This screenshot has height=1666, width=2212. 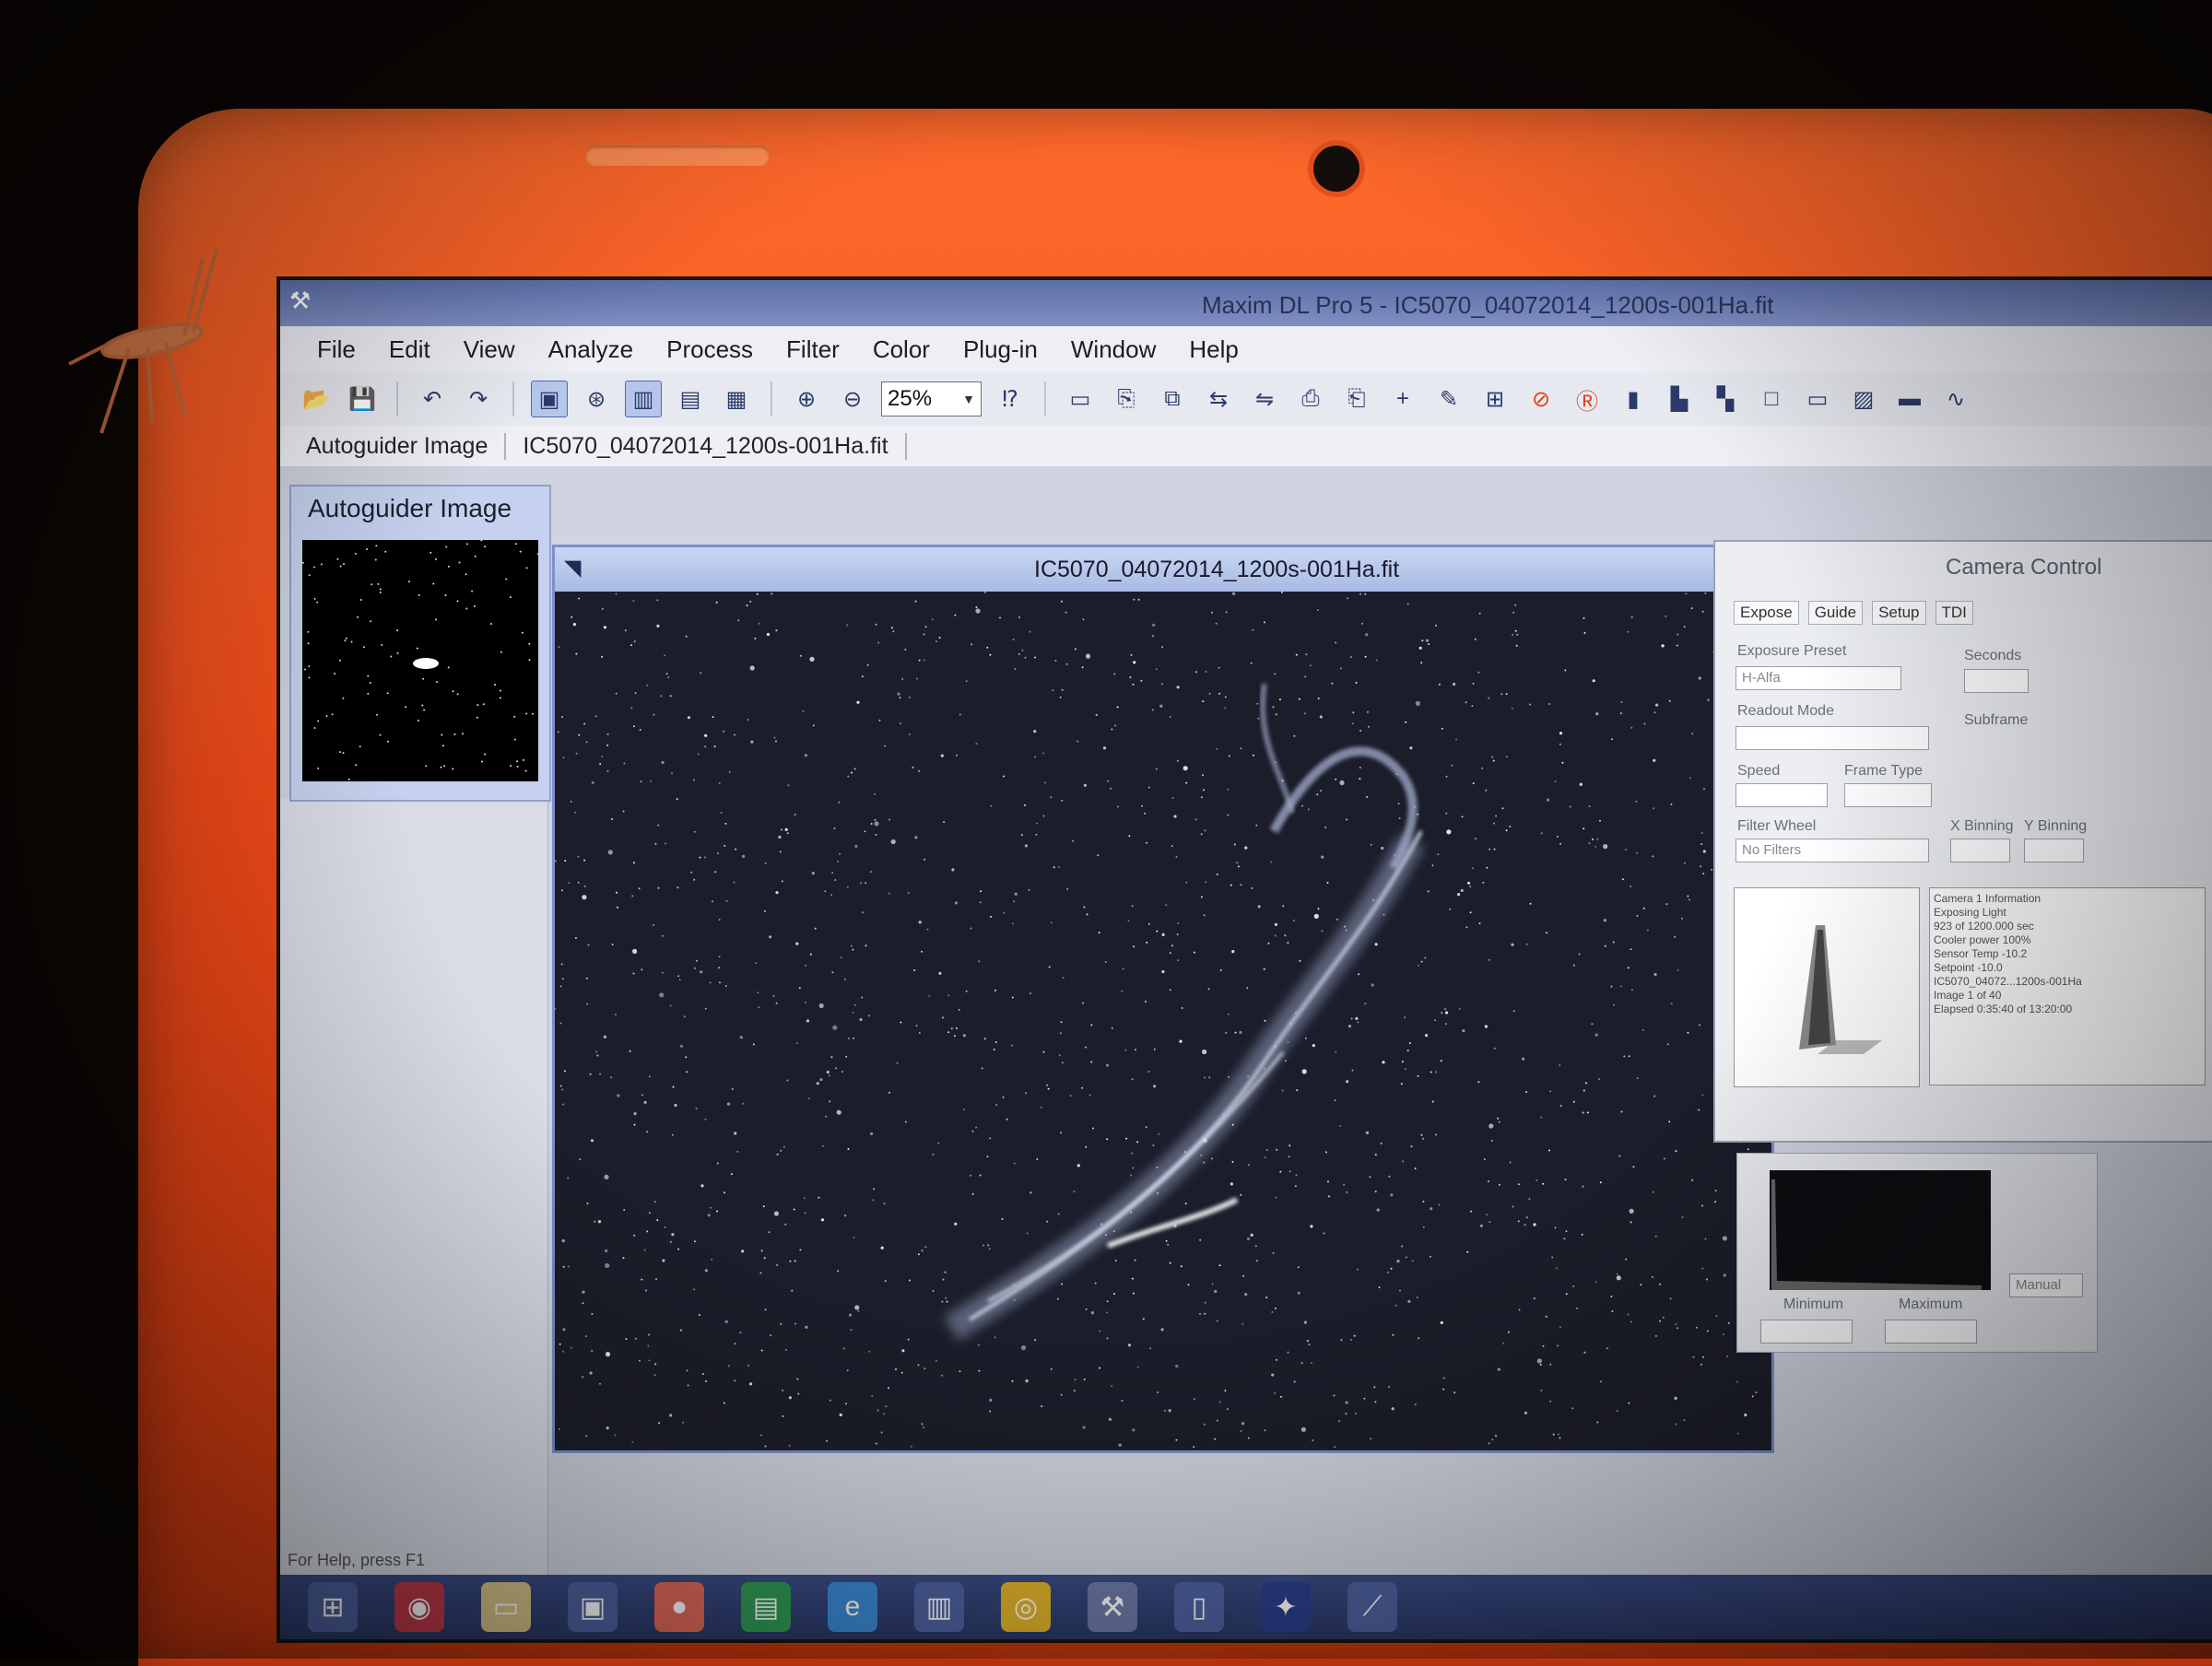 I want to click on ruler-icon: ▬, so click(x=1909, y=398).